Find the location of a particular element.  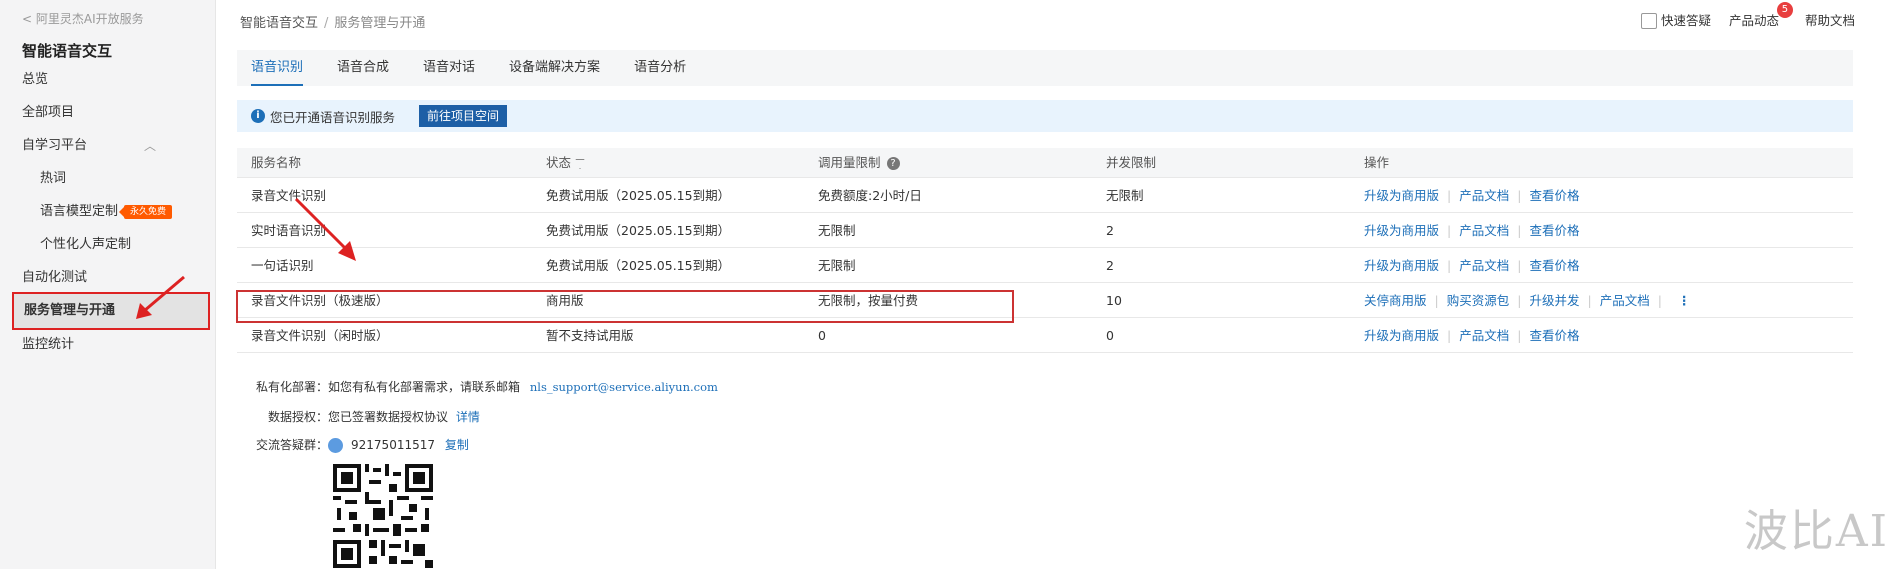

tab-speech-analysis: 语音分析 is located at coordinates (660, 68).